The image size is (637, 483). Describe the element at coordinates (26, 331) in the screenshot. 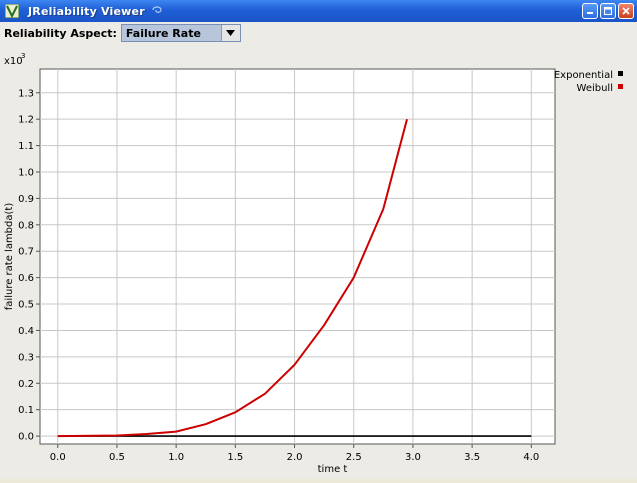

I see `y-tick-label: 0.4` at that location.